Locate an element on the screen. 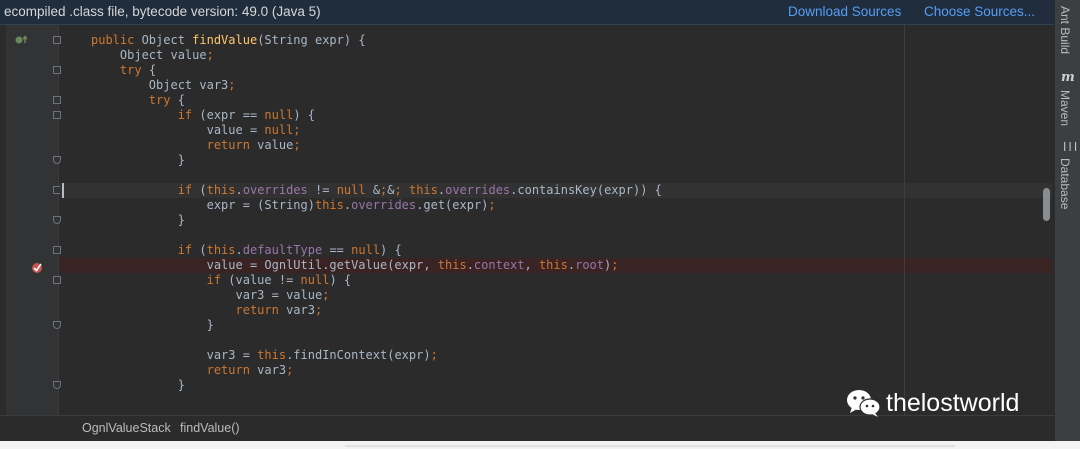 Image resolution: width=1080 pixels, height=449 pixels. text-caret is located at coordinates (63, 190).